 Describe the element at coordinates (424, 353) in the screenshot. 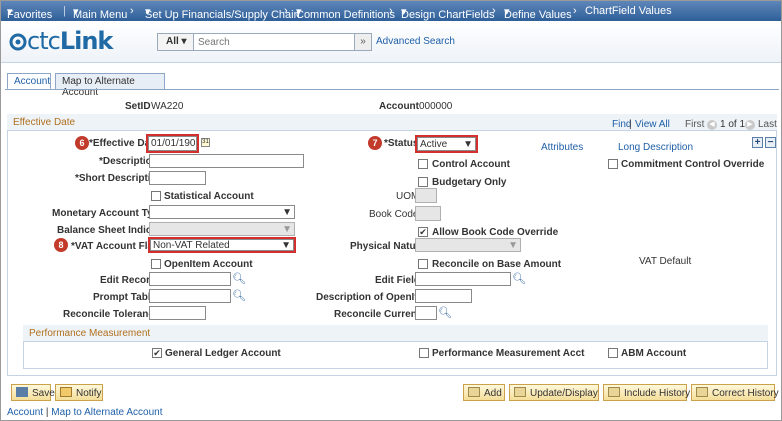

I see `performance-measurement-acct-checkbox` at that location.